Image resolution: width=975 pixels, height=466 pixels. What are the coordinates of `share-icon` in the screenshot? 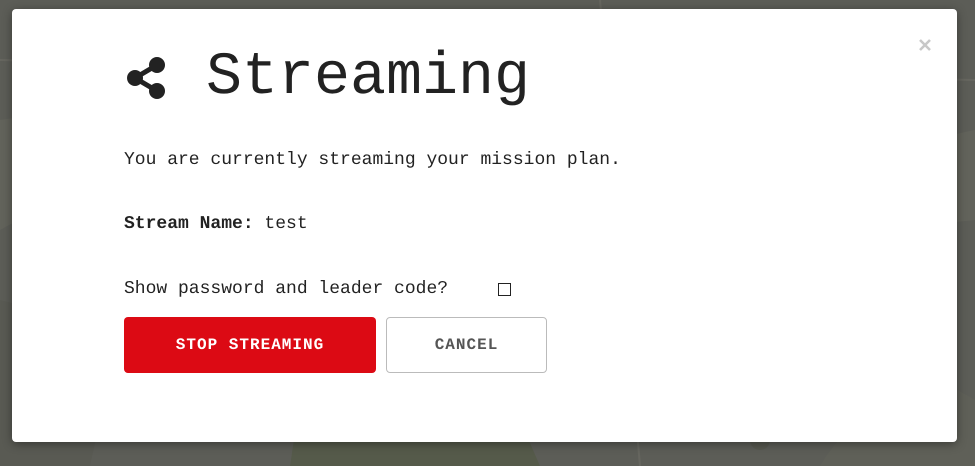 It's located at (146, 78).